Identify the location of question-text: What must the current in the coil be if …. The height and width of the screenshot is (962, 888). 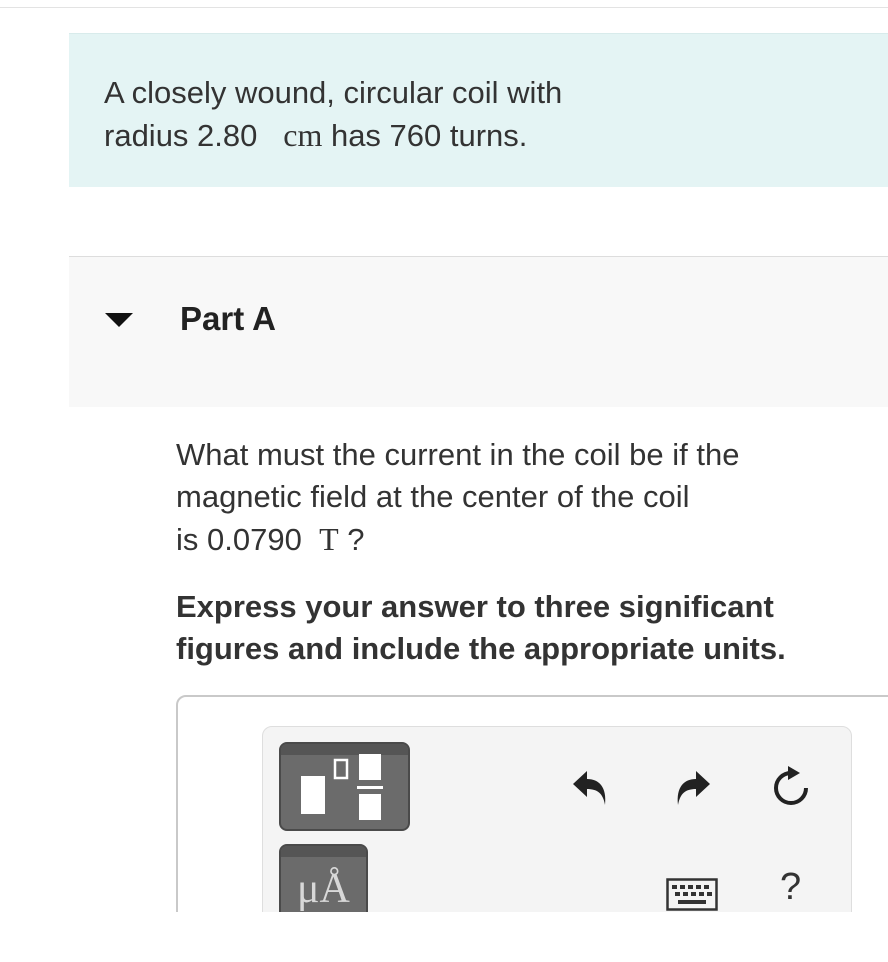
(516, 497).